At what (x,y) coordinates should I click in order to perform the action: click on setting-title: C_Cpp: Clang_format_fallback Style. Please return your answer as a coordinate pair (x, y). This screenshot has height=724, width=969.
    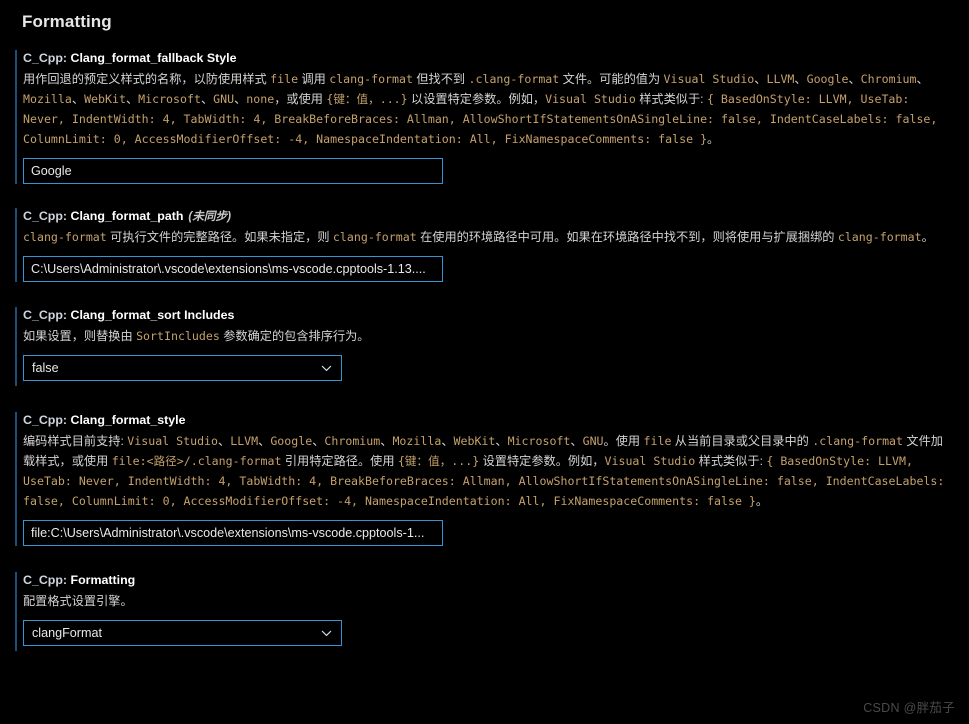
    Looking at the image, I should click on (488, 58).